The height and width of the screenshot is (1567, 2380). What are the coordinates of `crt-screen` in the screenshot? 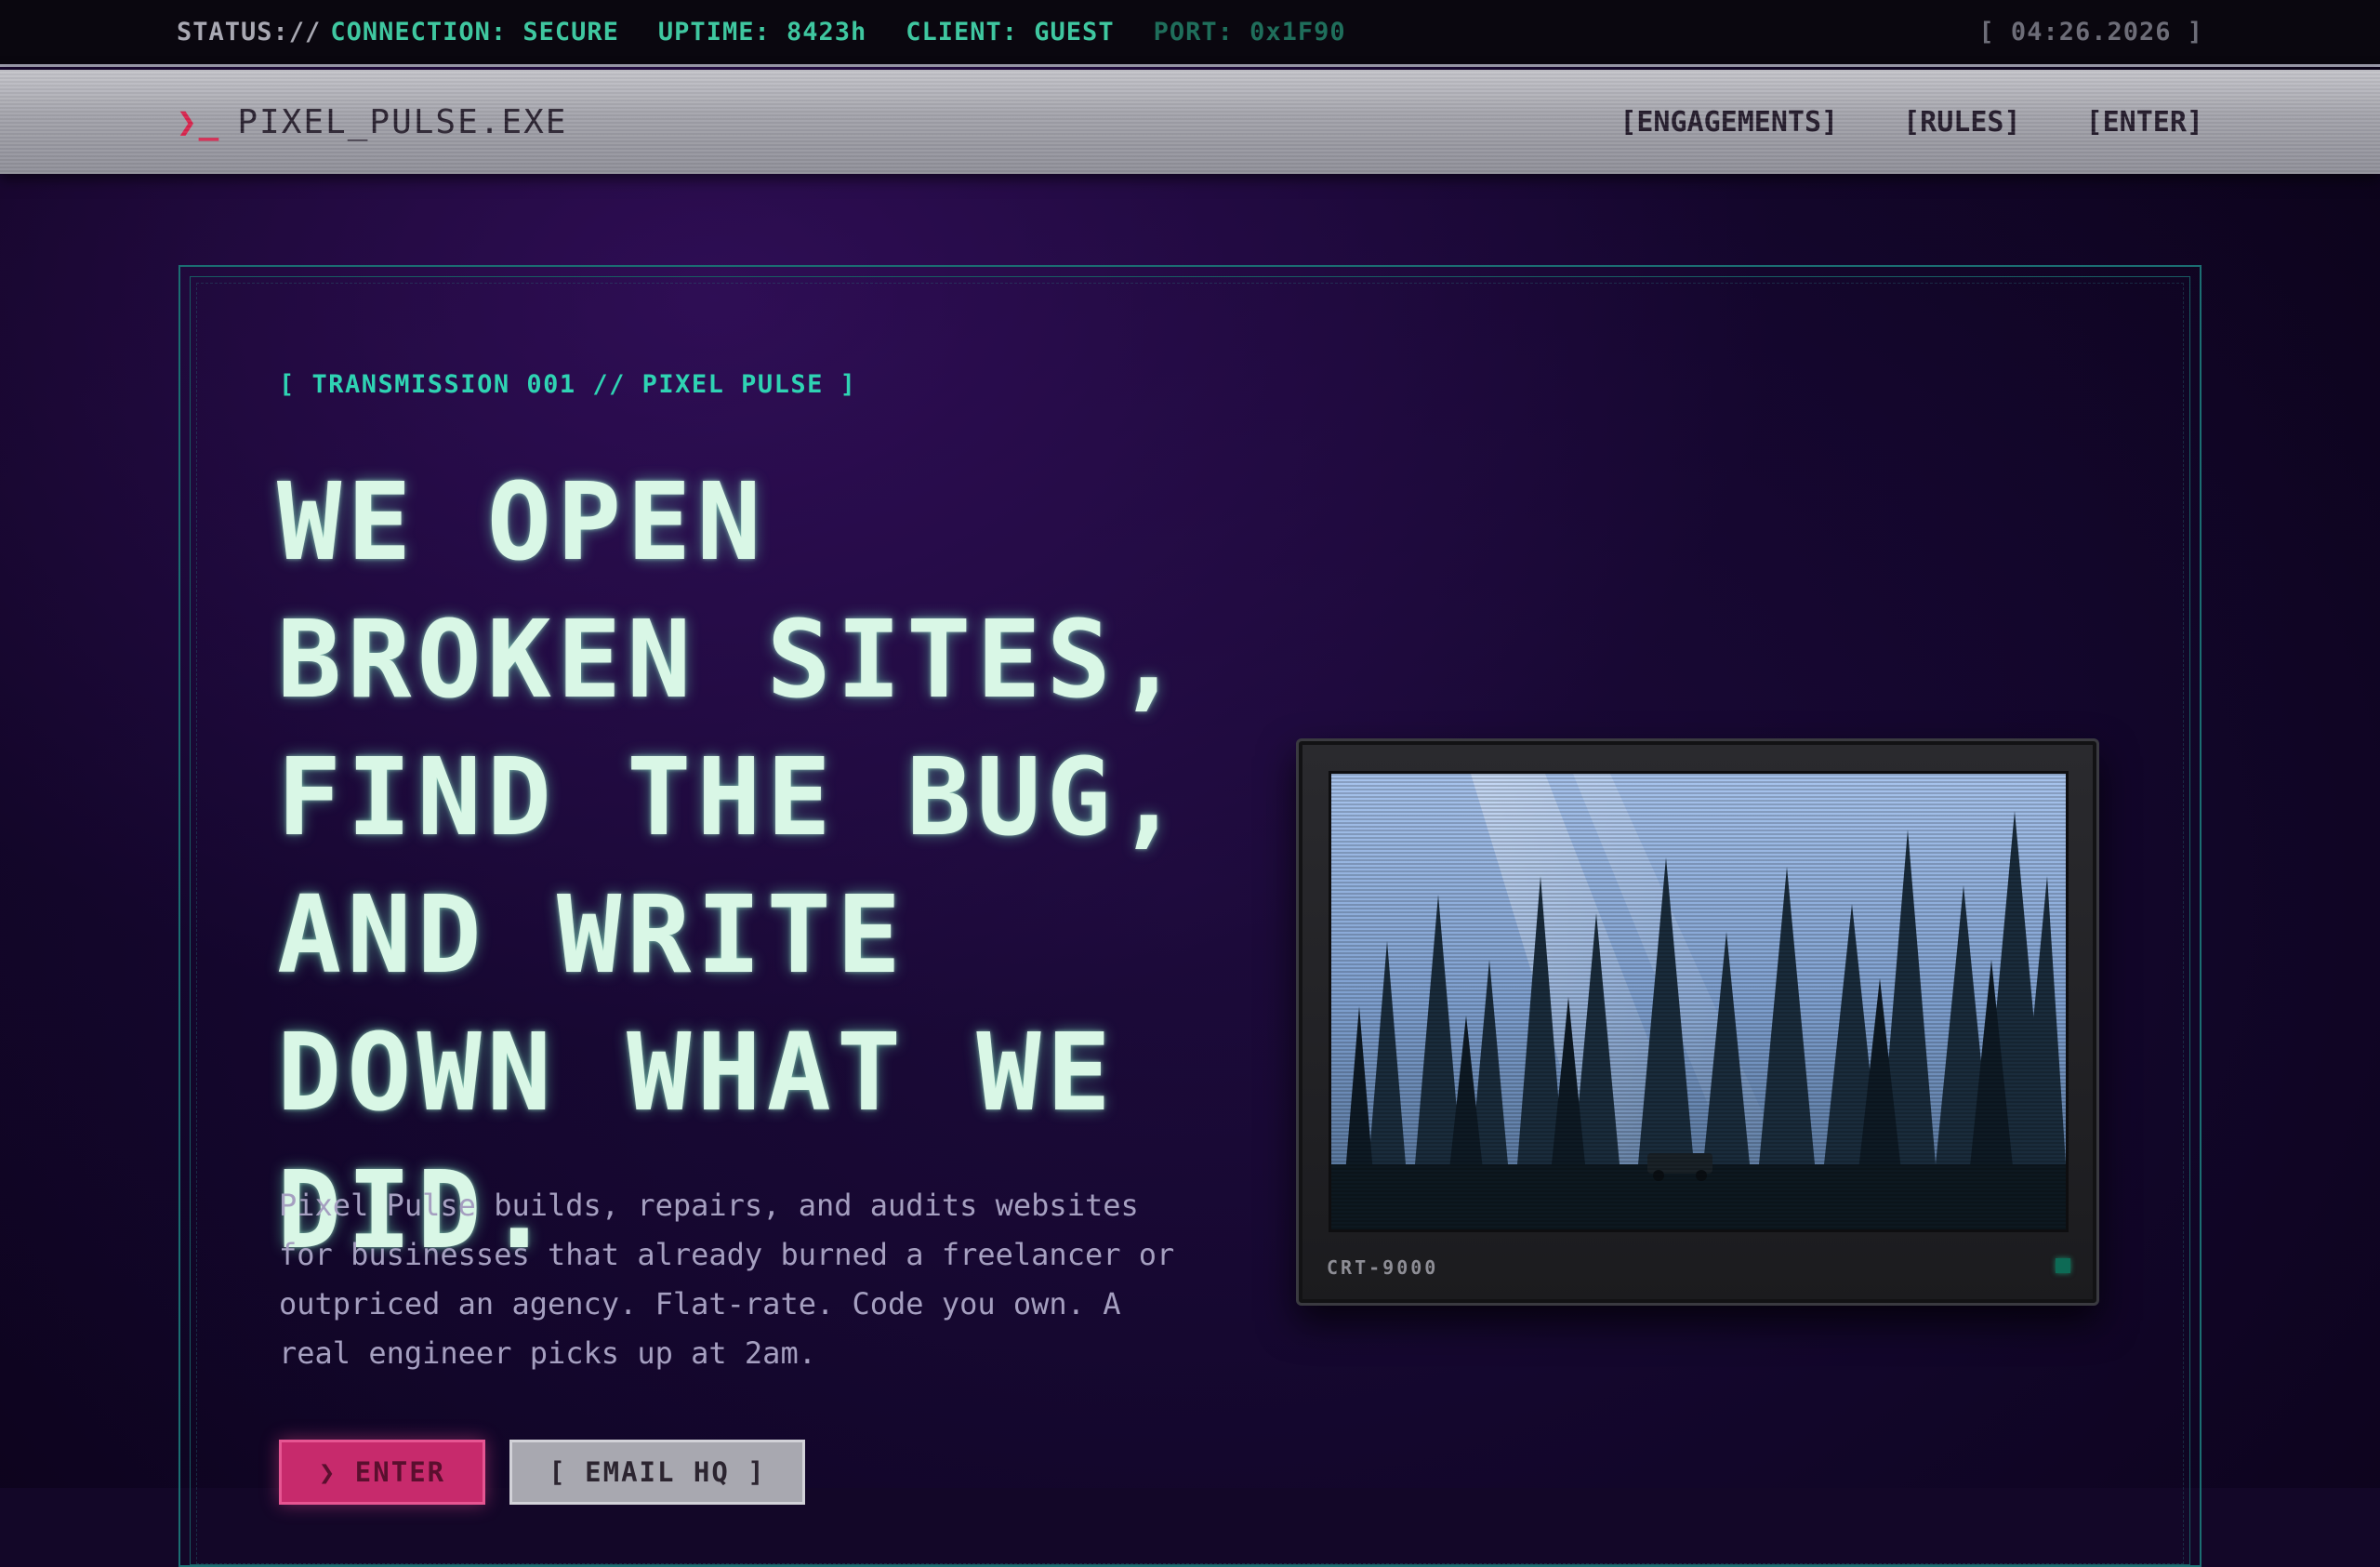 It's located at (1699, 1001).